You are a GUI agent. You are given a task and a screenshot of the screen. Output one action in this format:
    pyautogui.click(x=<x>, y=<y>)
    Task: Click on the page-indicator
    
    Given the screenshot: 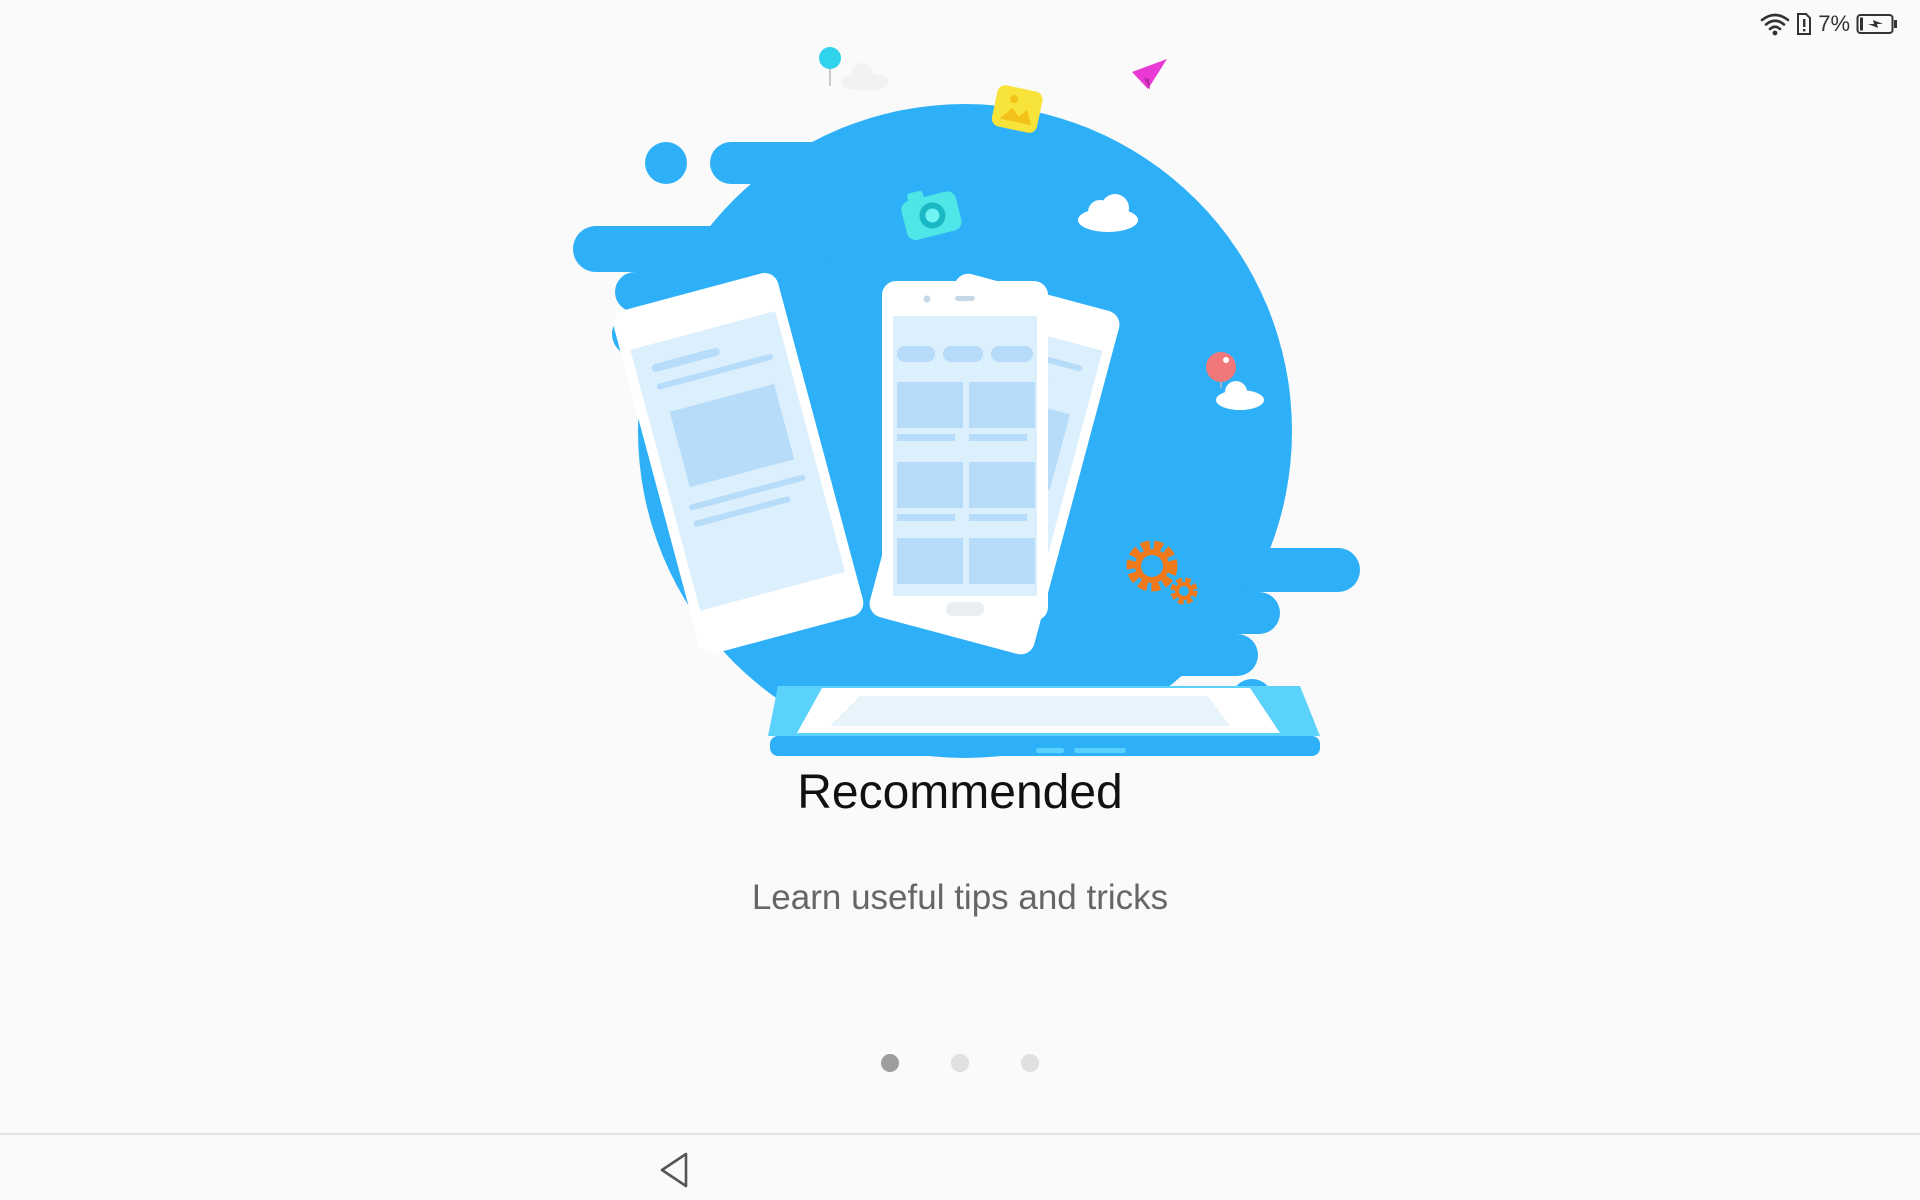 What is the action you would take?
    pyautogui.click(x=960, y=1063)
    